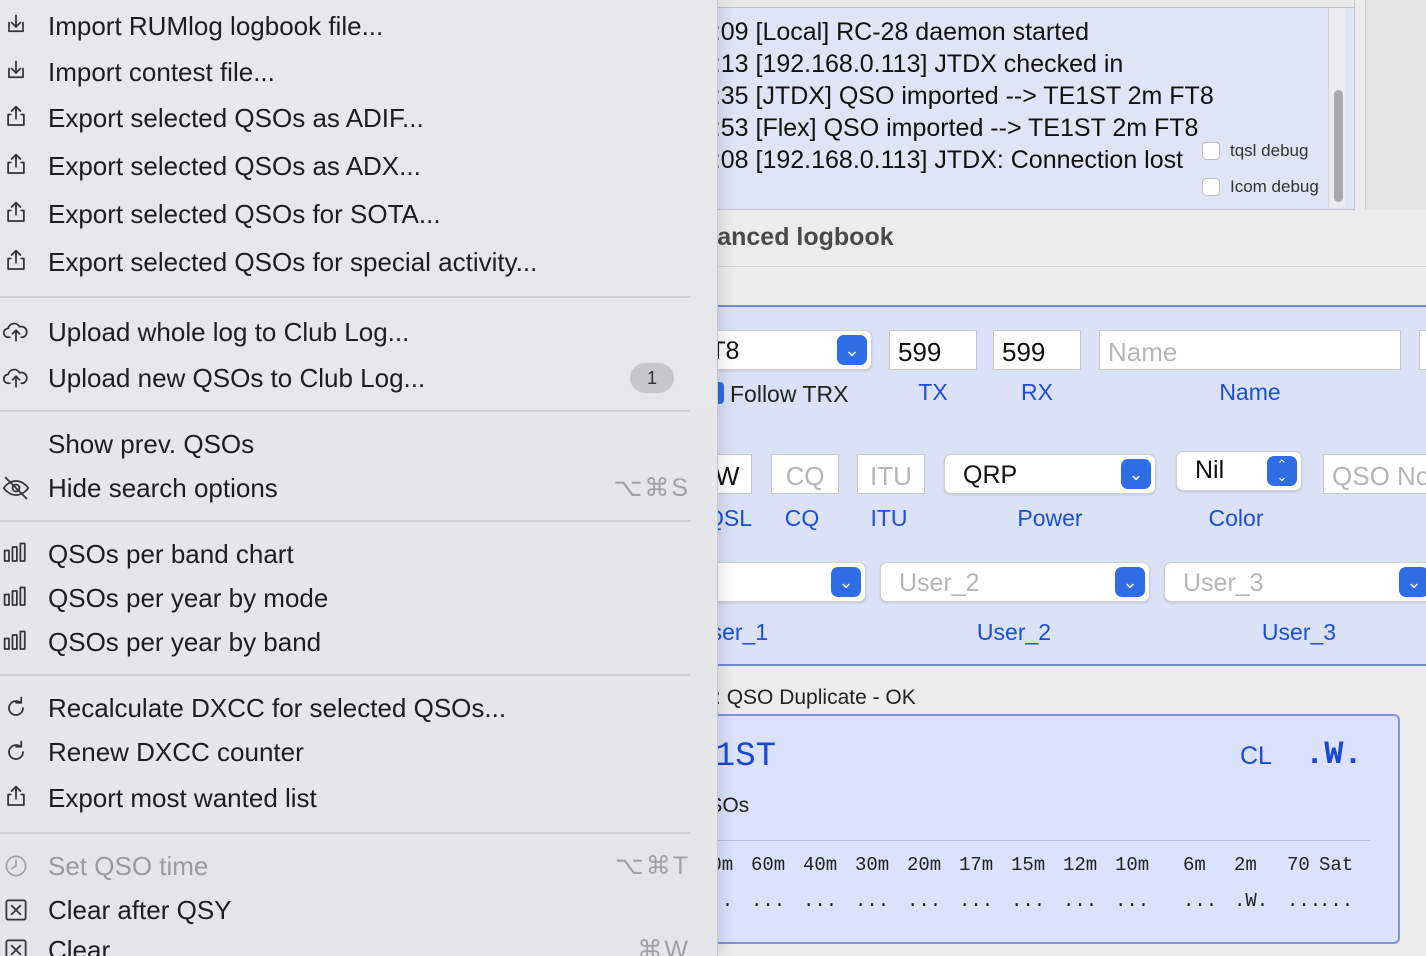  Describe the element at coordinates (783, 582) in the screenshot. I see `user1-select: ⌄` at that location.